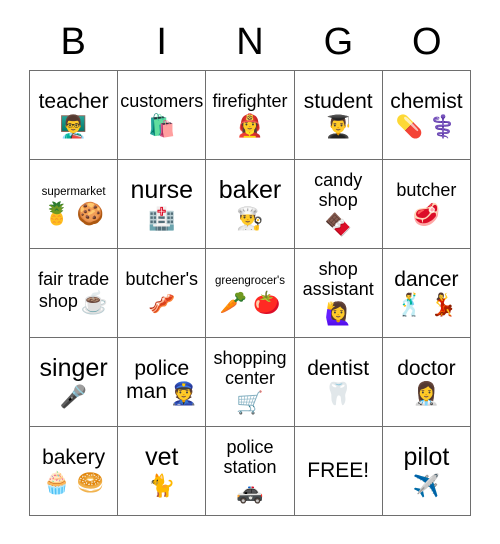 The image size is (500, 544). I want to click on header-letter-g: G, so click(338, 42).